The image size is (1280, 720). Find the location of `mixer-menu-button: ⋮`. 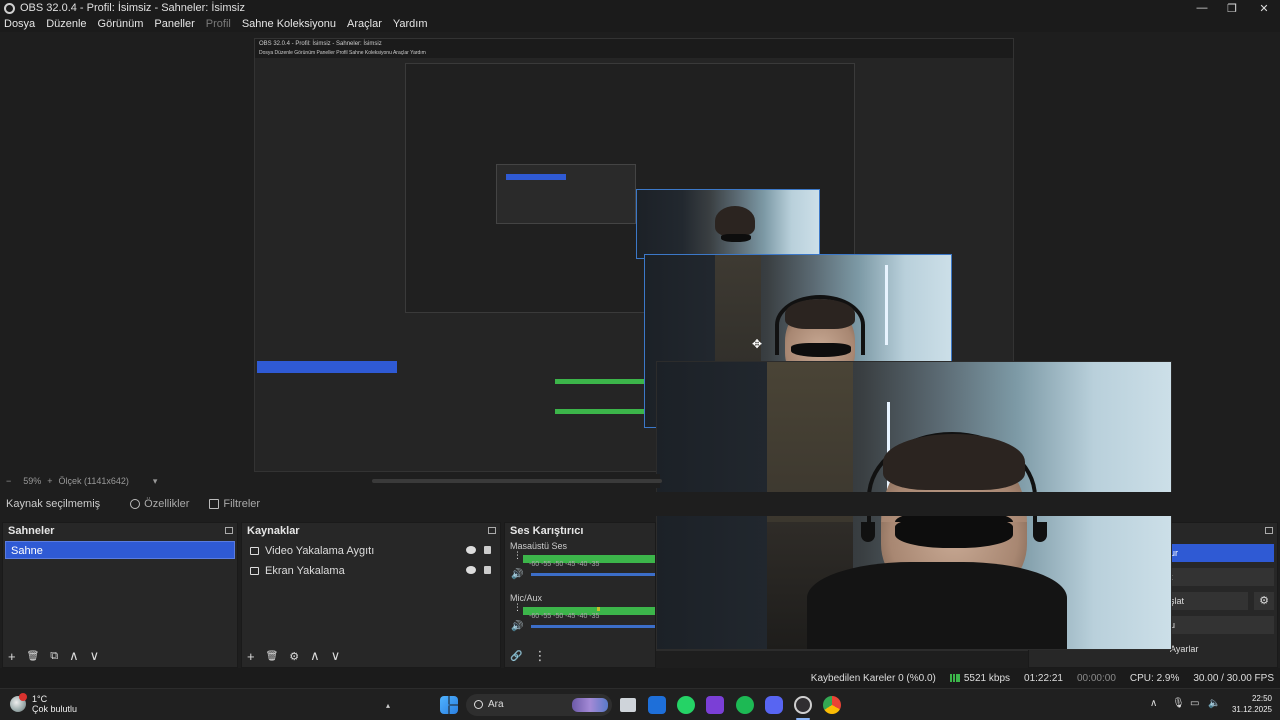

mixer-menu-button: ⋮ is located at coordinates (539, 656).